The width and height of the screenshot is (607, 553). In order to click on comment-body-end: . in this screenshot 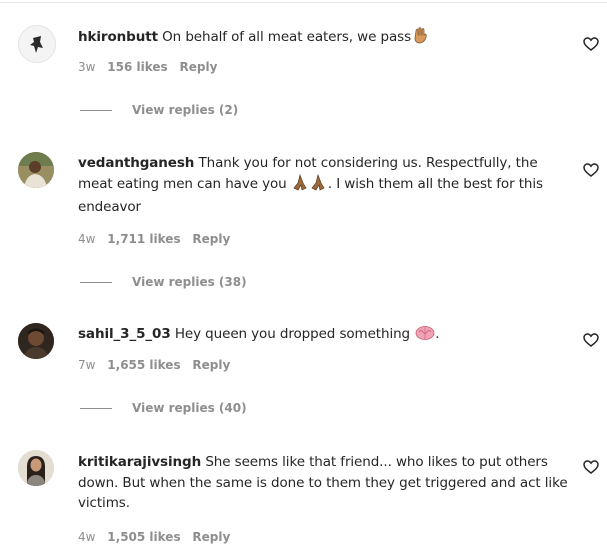, I will do `click(437, 334)`.